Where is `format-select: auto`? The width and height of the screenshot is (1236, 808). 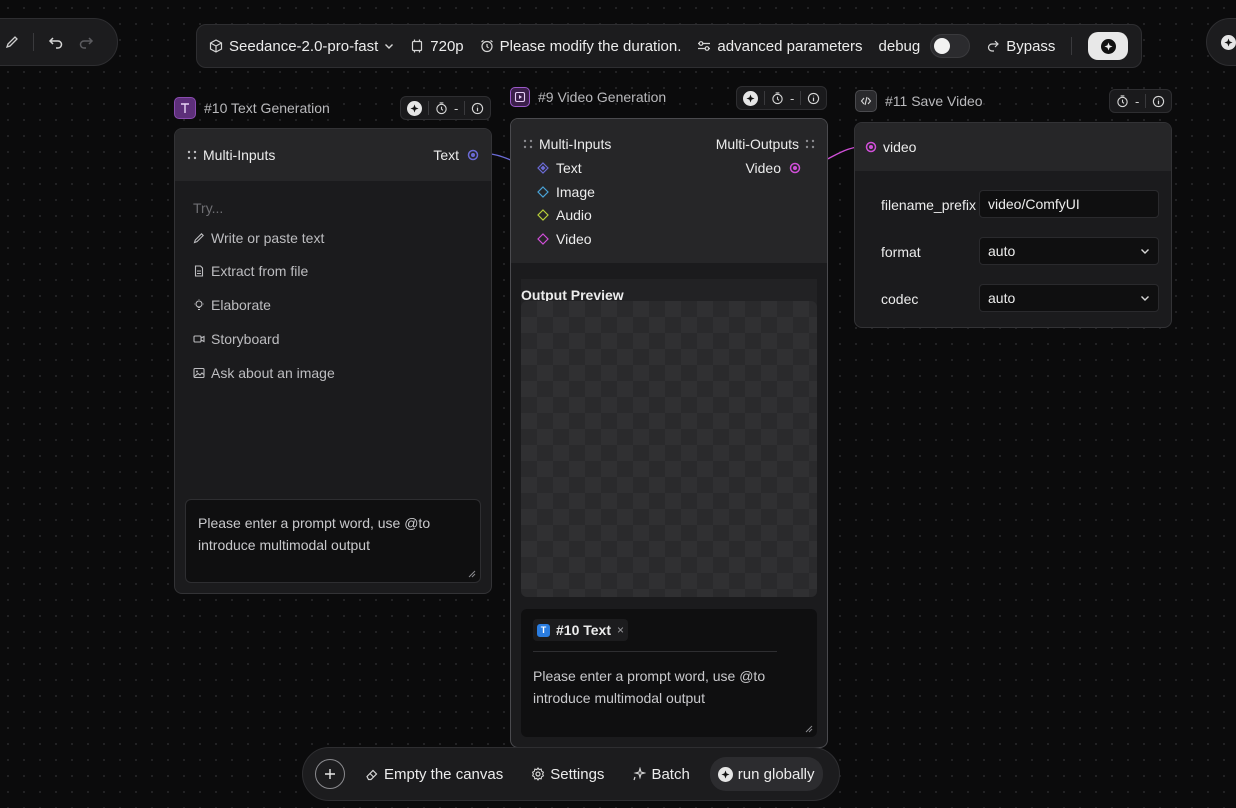 format-select: auto is located at coordinates (1069, 251).